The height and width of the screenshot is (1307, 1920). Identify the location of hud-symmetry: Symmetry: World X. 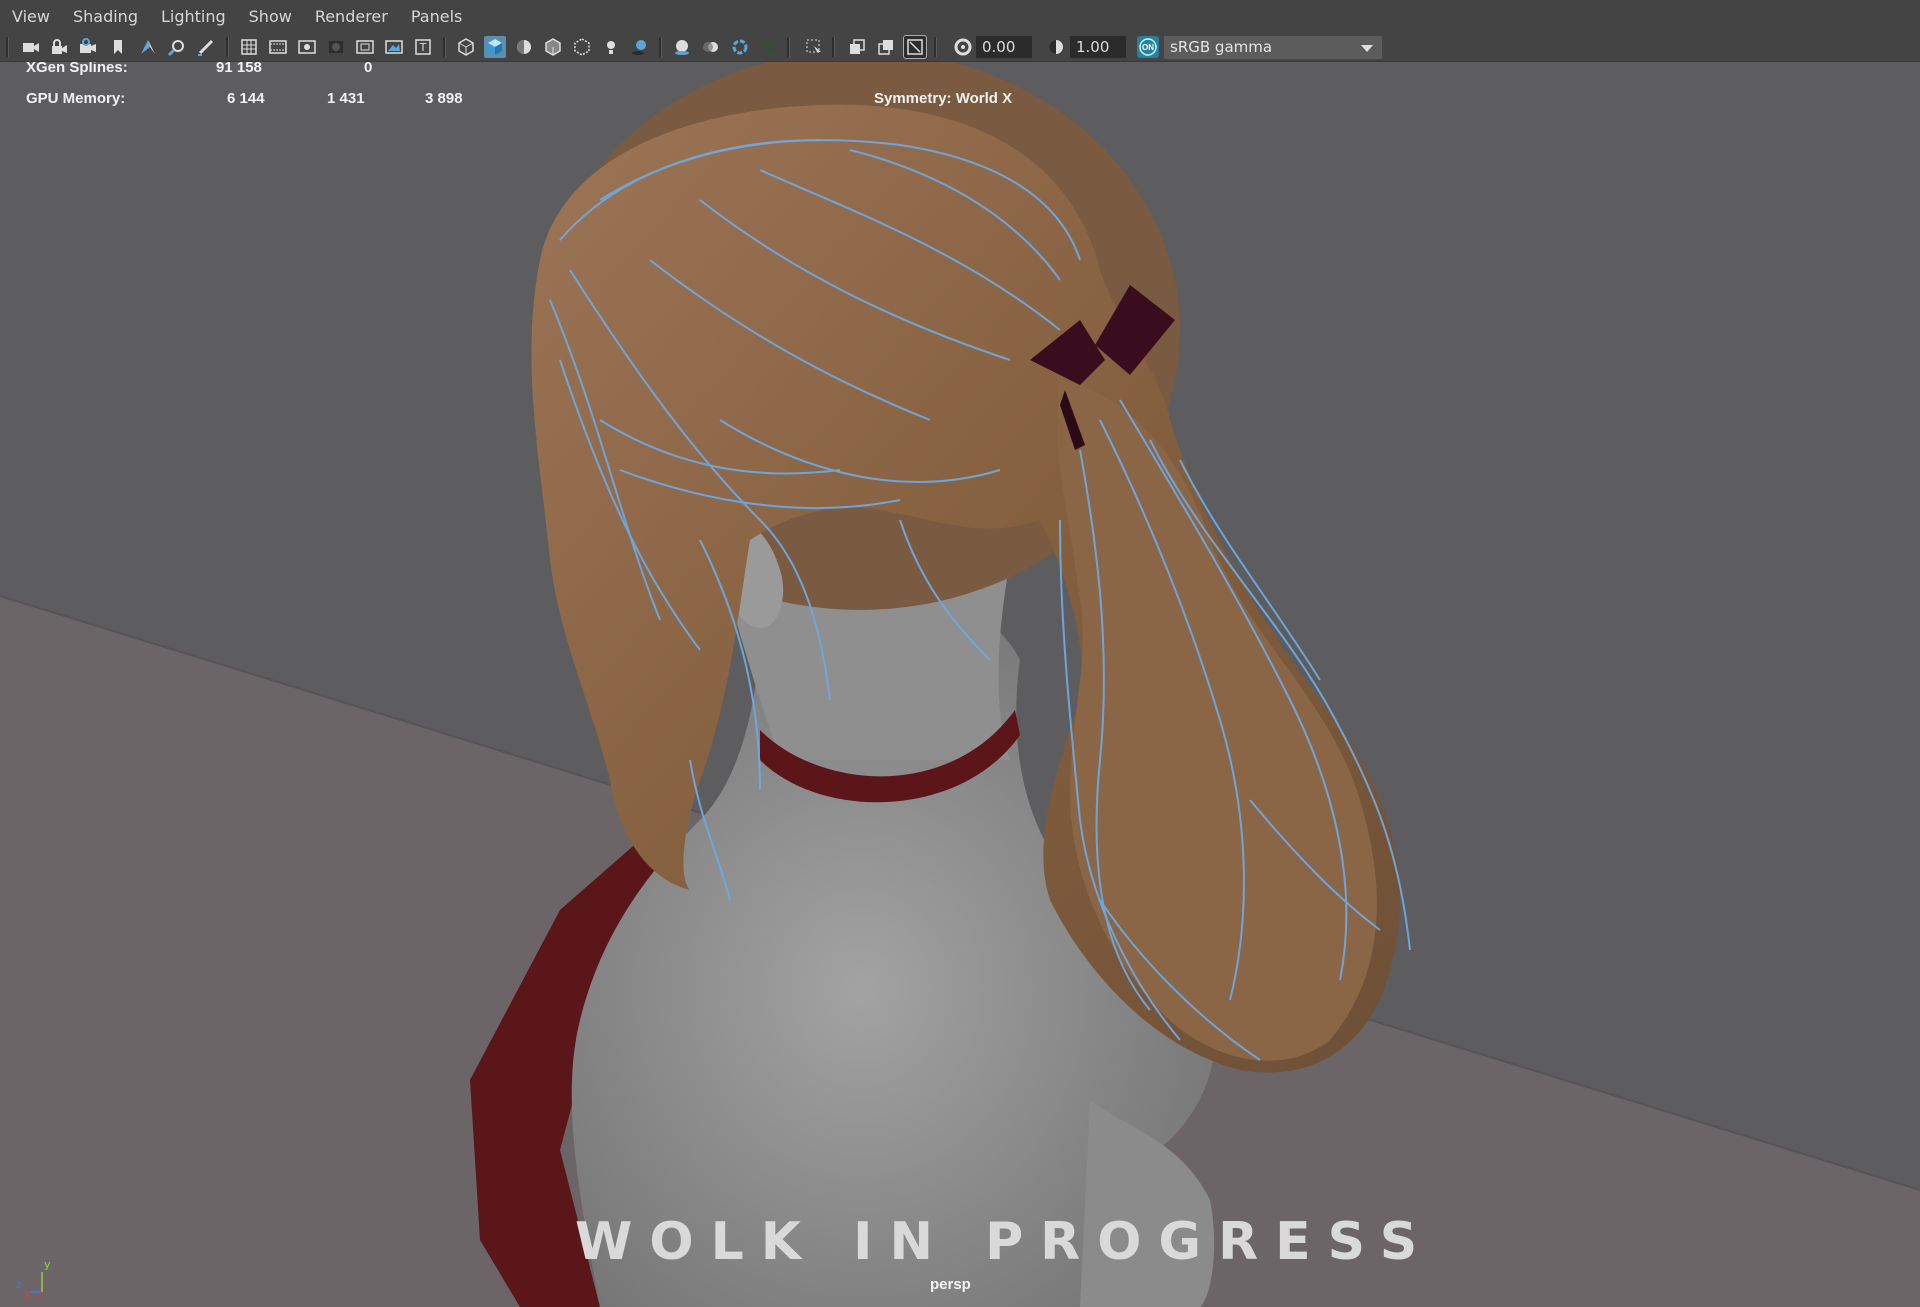
(943, 98).